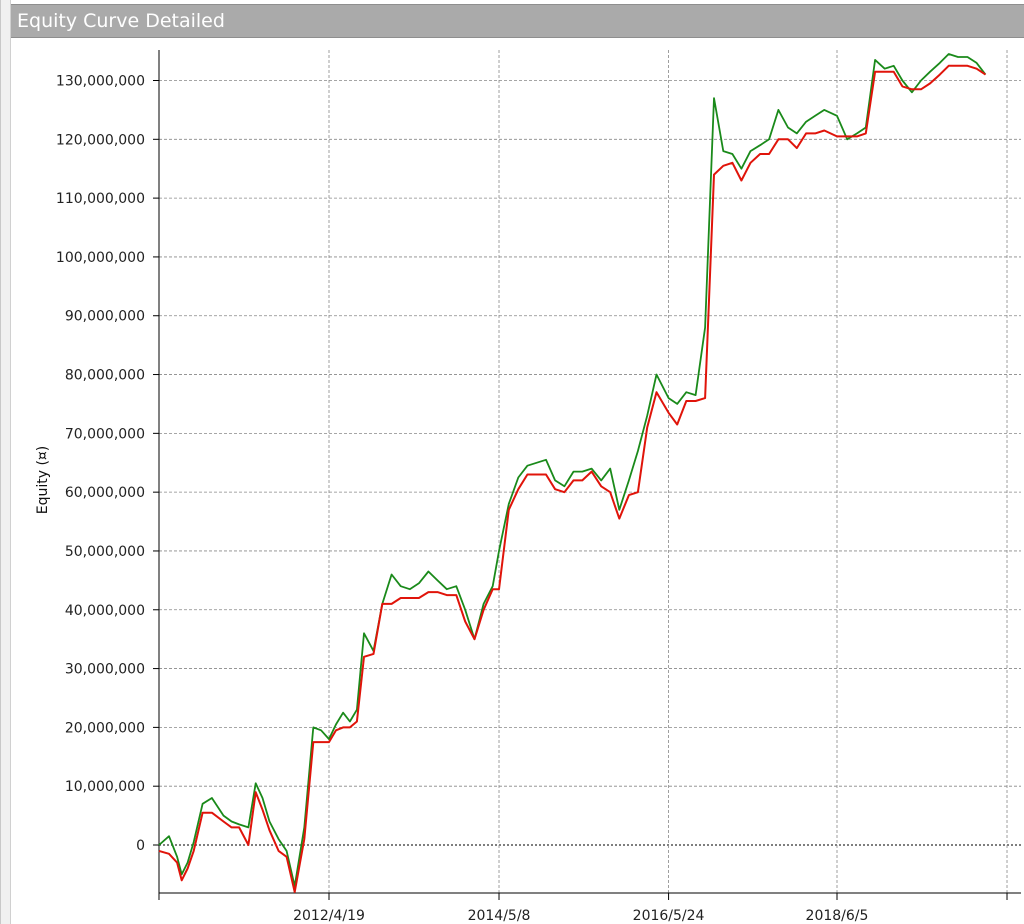  I want to click on y-tick-label: 30,000,000, so click(105, 670).